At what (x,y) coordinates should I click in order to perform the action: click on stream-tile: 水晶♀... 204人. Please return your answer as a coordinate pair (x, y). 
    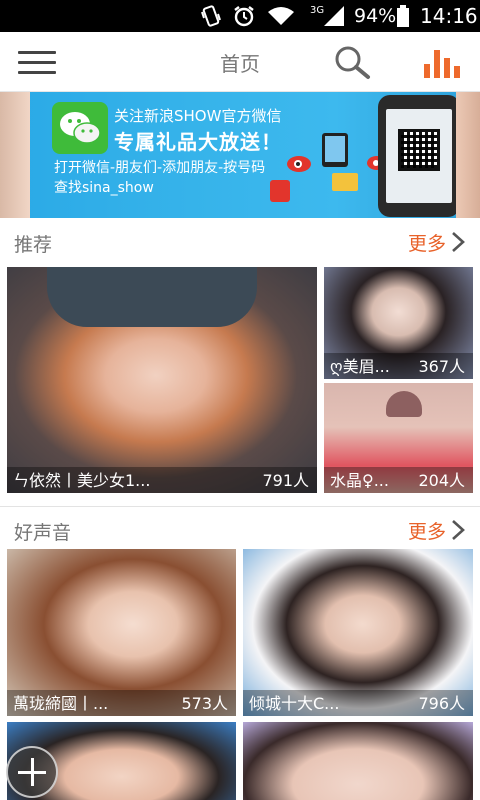
    Looking at the image, I should click on (398, 438).